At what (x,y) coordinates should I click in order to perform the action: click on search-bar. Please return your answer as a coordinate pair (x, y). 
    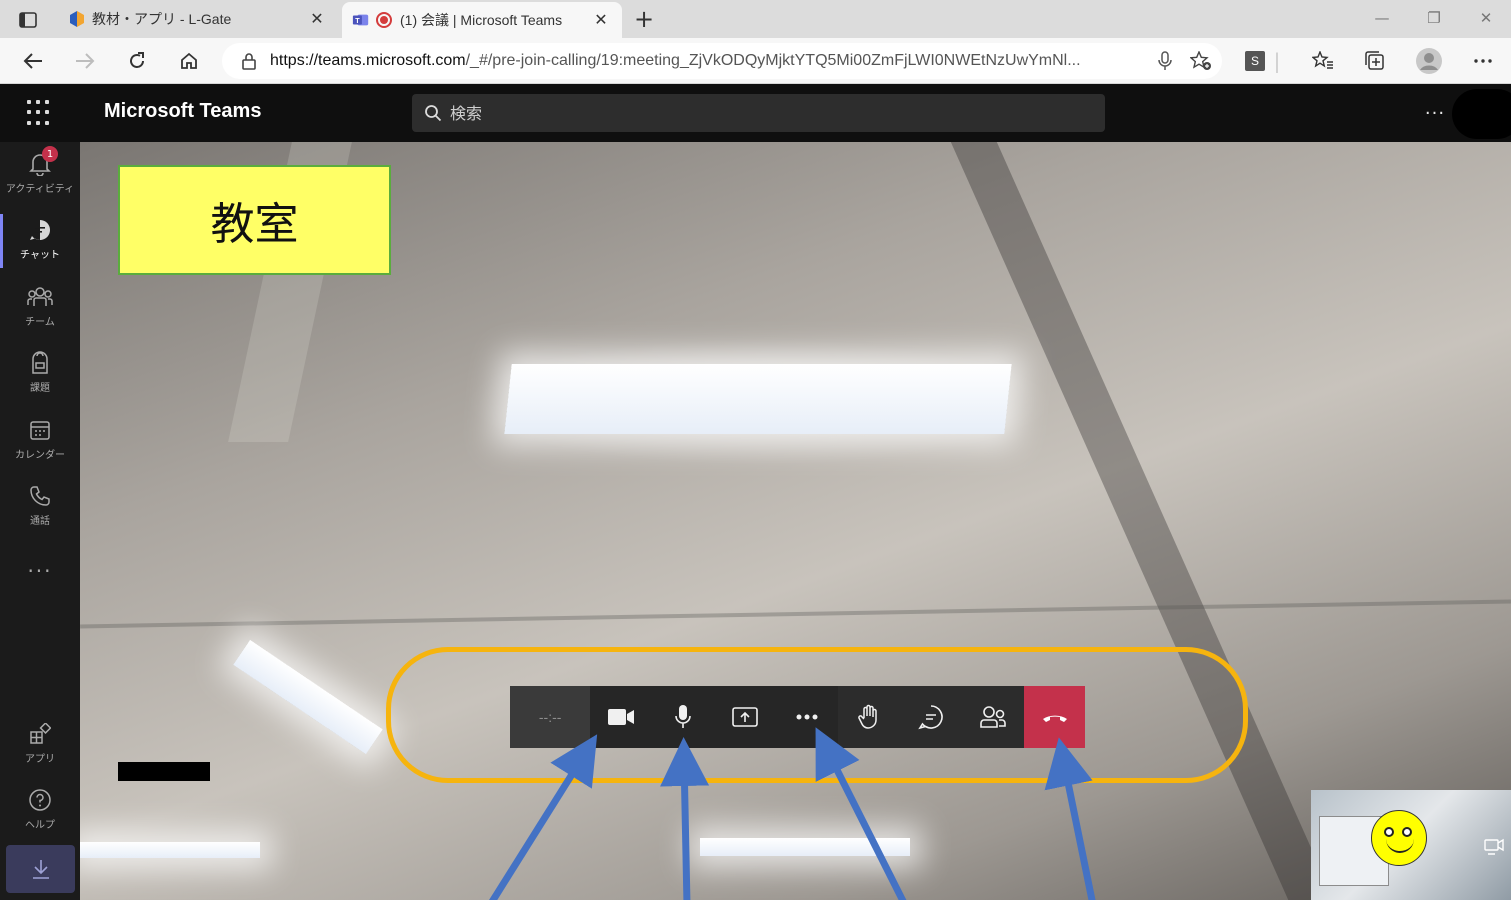
    Looking at the image, I should click on (758, 113).